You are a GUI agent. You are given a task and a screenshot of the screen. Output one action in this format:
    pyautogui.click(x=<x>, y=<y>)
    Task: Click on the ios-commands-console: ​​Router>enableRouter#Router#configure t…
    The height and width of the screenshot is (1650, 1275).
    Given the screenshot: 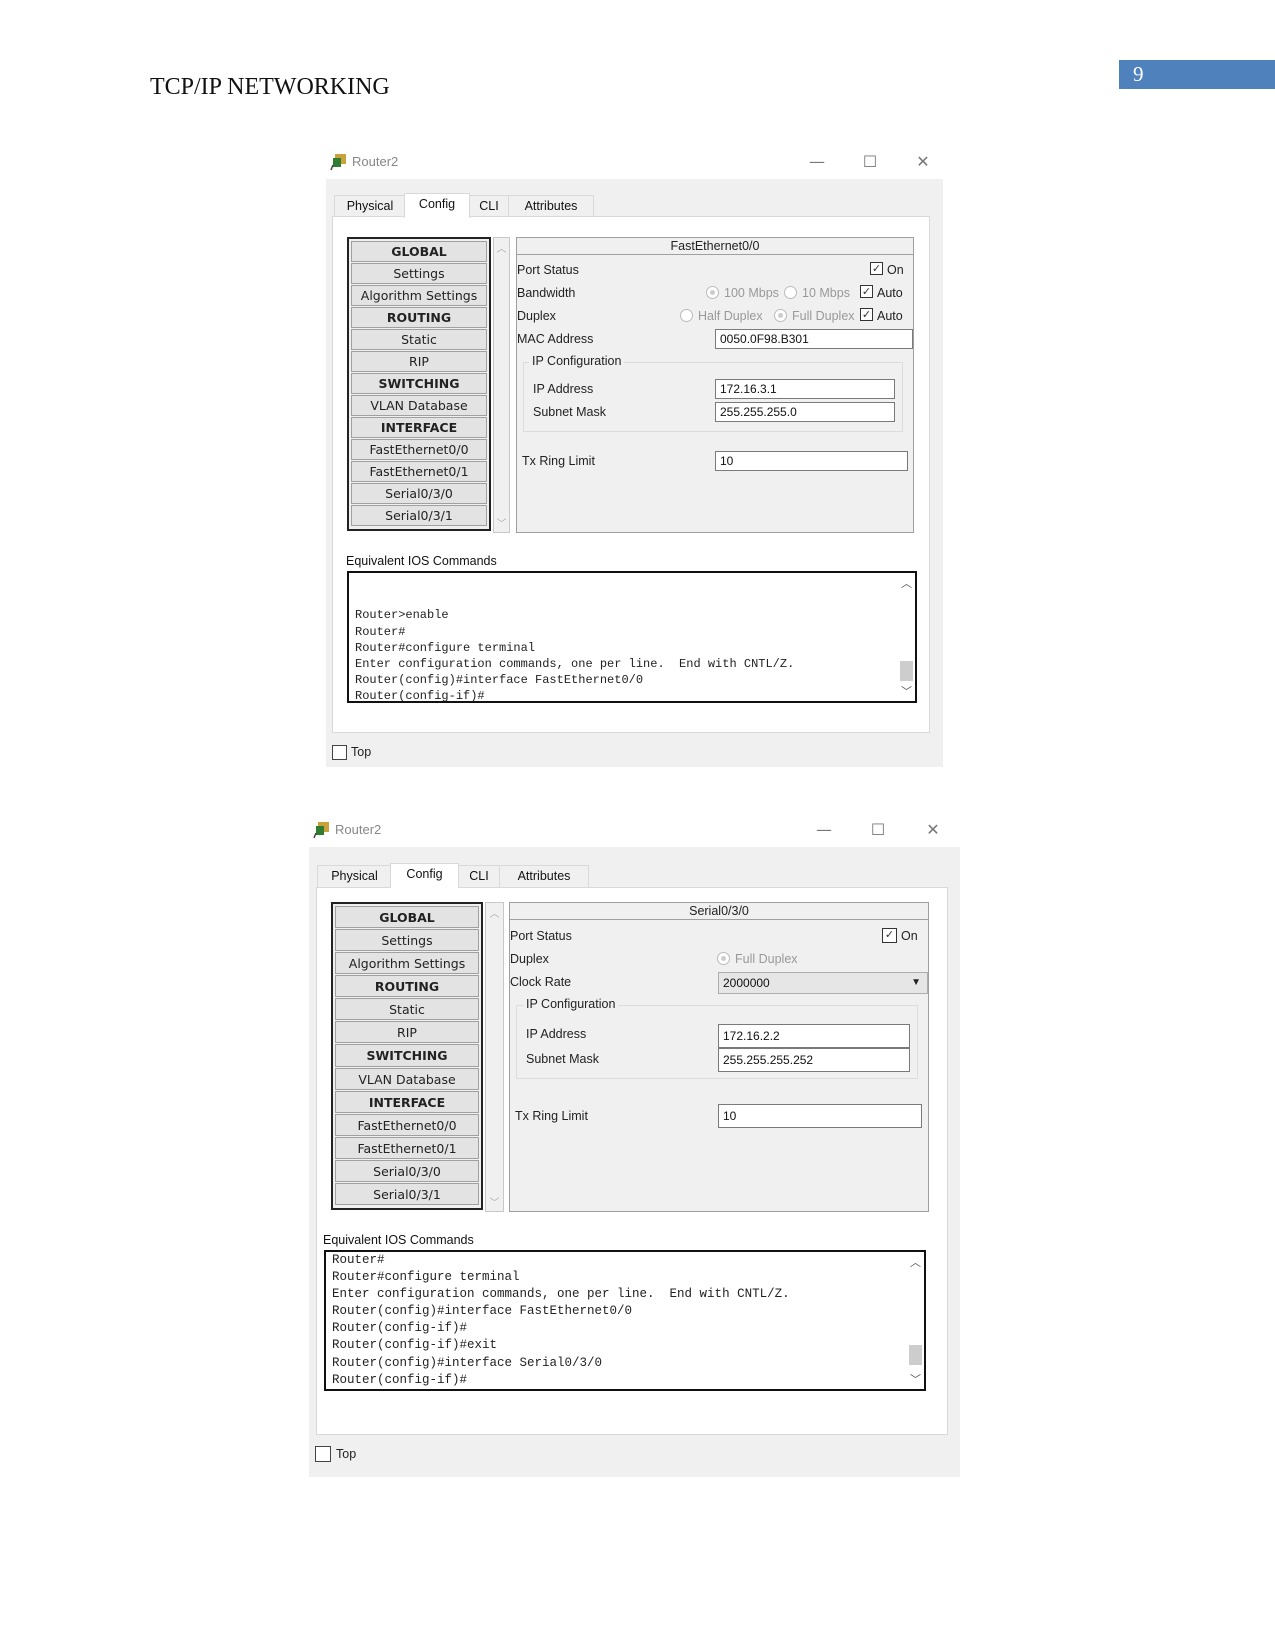 What is the action you would take?
    pyautogui.click(x=632, y=637)
    